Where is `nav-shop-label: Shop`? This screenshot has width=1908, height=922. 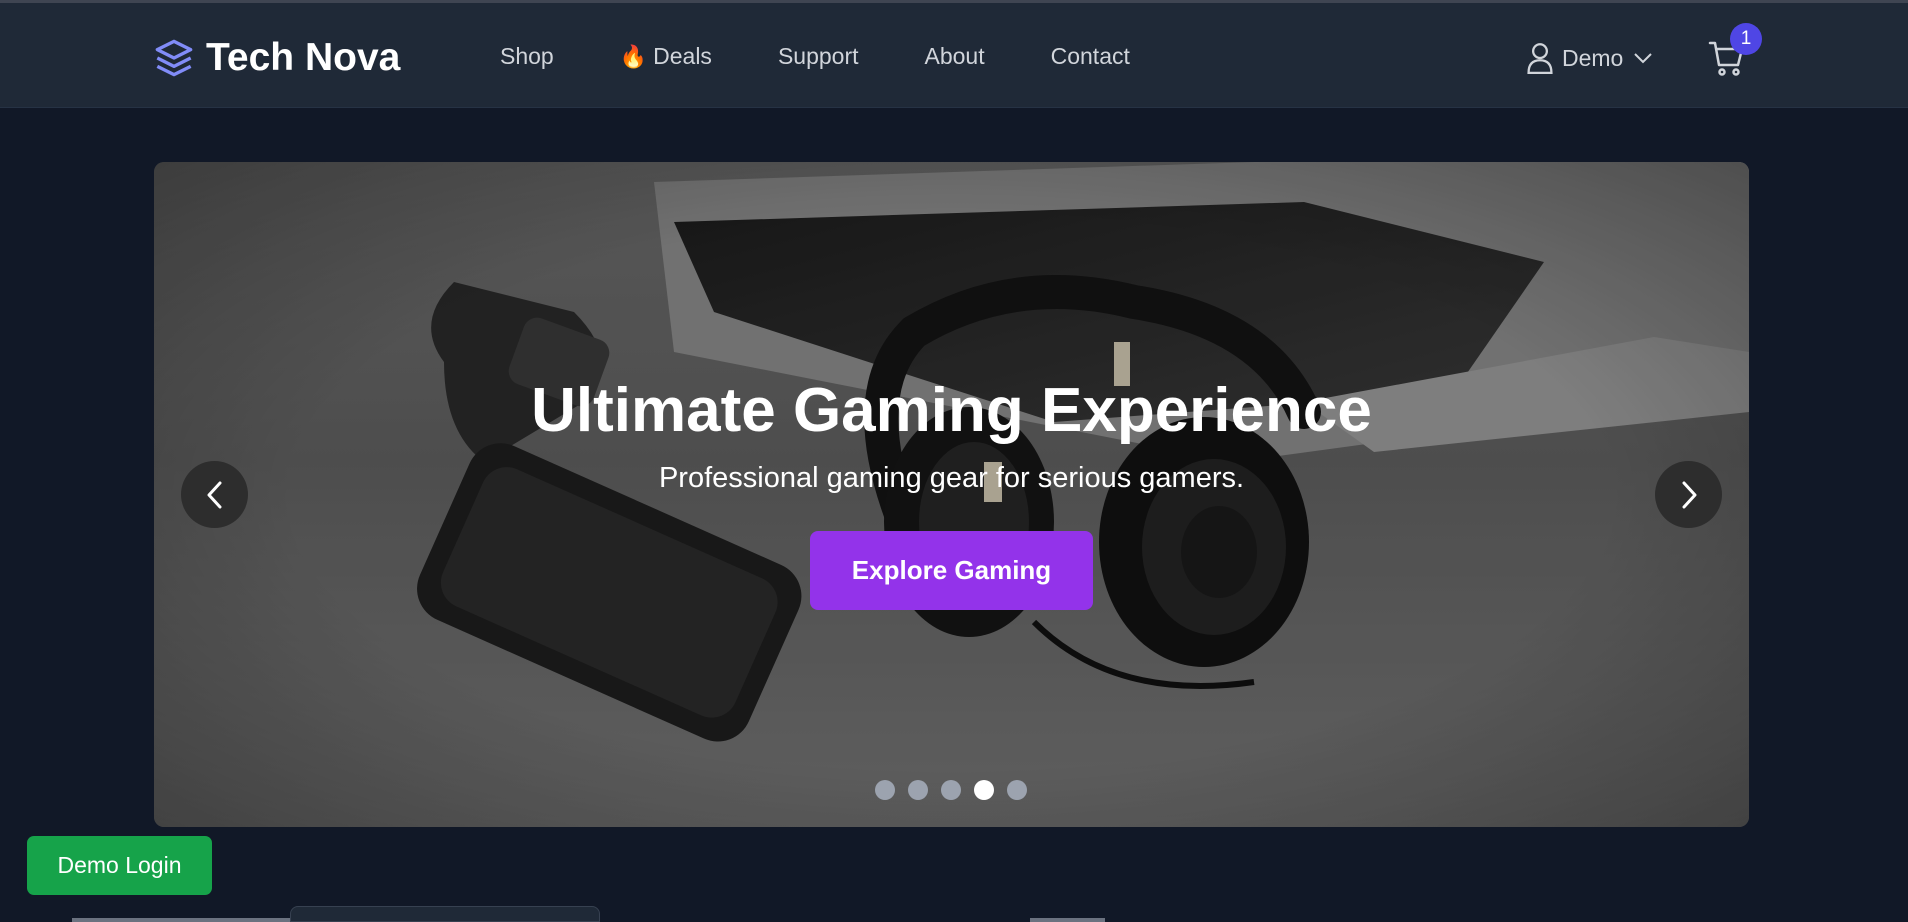 nav-shop-label: Shop is located at coordinates (527, 56).